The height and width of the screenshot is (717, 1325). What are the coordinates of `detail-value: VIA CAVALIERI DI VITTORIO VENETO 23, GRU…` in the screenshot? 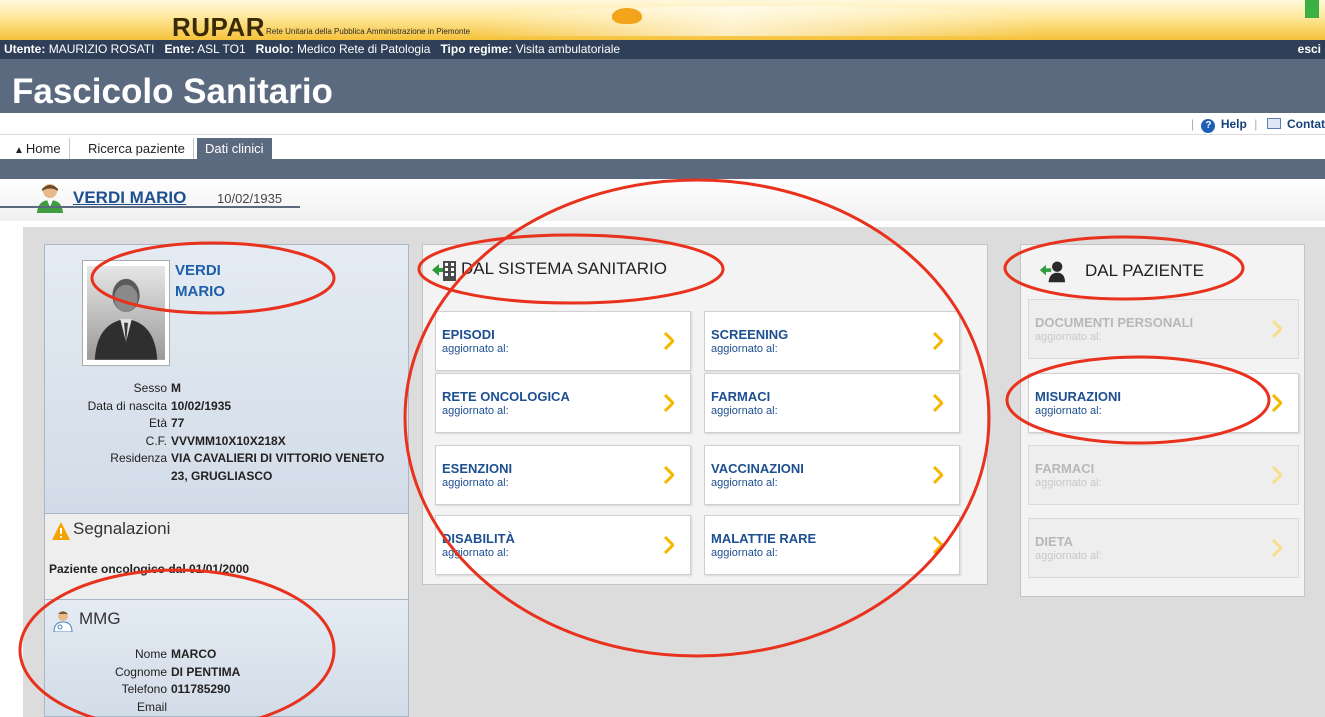 It's located at (290, 467).